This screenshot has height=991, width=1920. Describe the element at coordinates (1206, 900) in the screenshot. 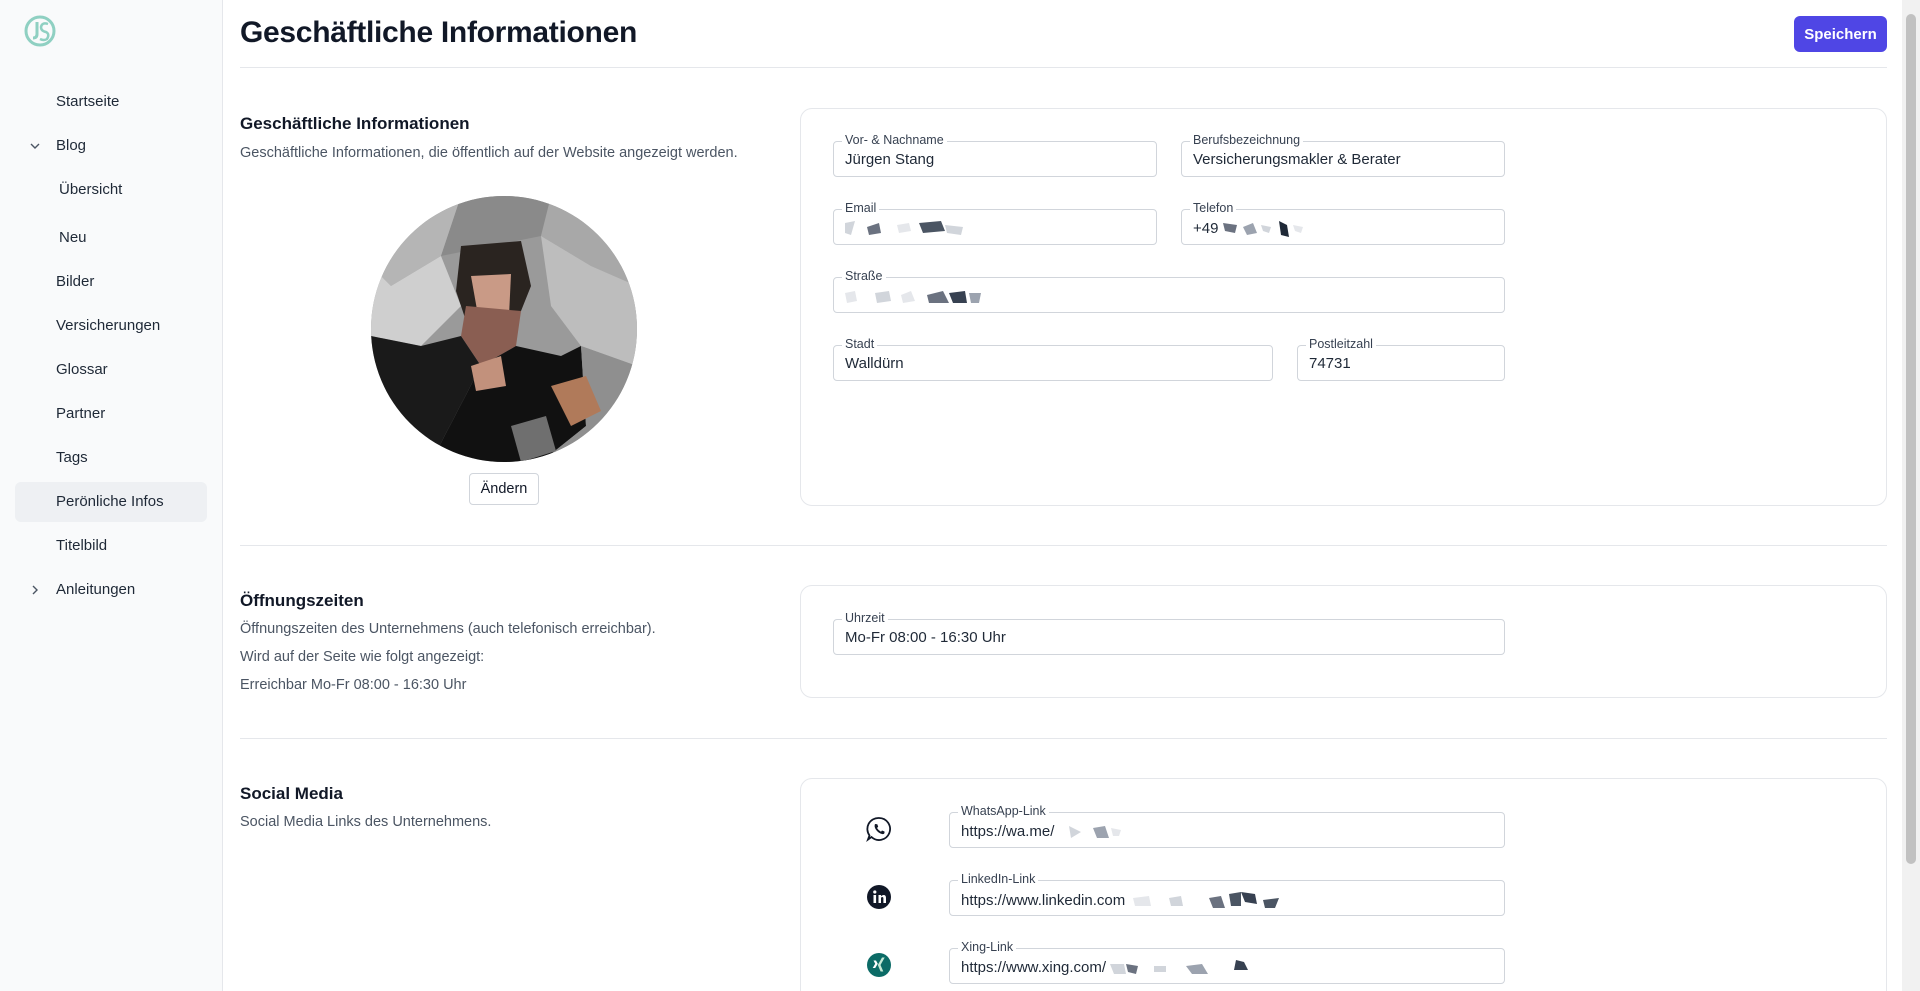

I see `redacted-linkedin-icon` at that location.